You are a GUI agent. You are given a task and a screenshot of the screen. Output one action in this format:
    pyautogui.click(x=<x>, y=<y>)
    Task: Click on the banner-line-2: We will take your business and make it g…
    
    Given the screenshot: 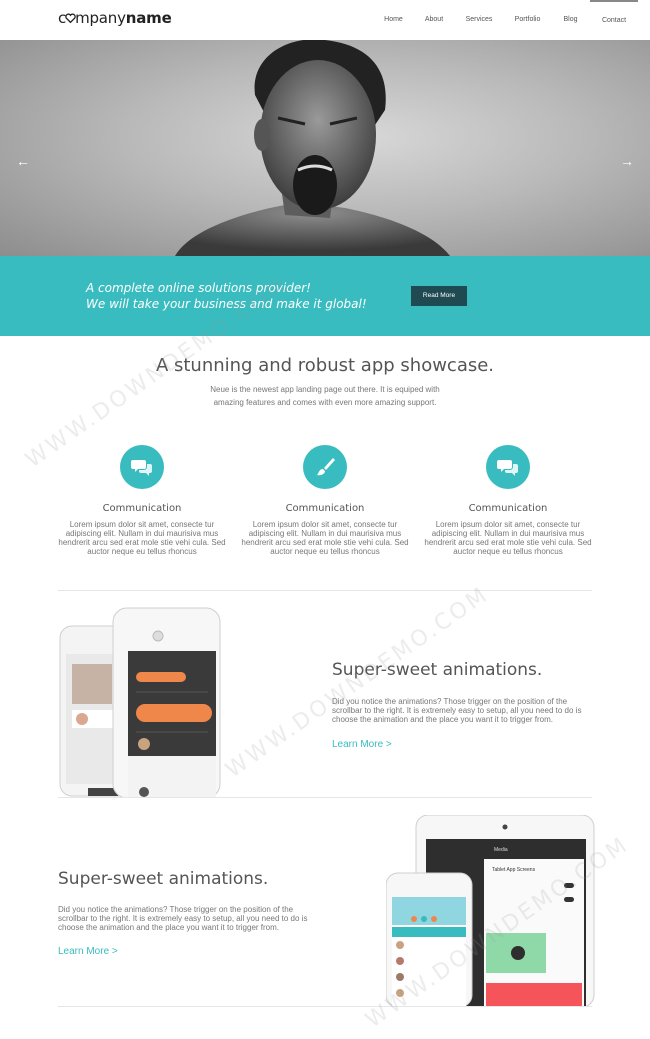 What is the action you would take?
    pyautogui.click(x=226, y=304)
    